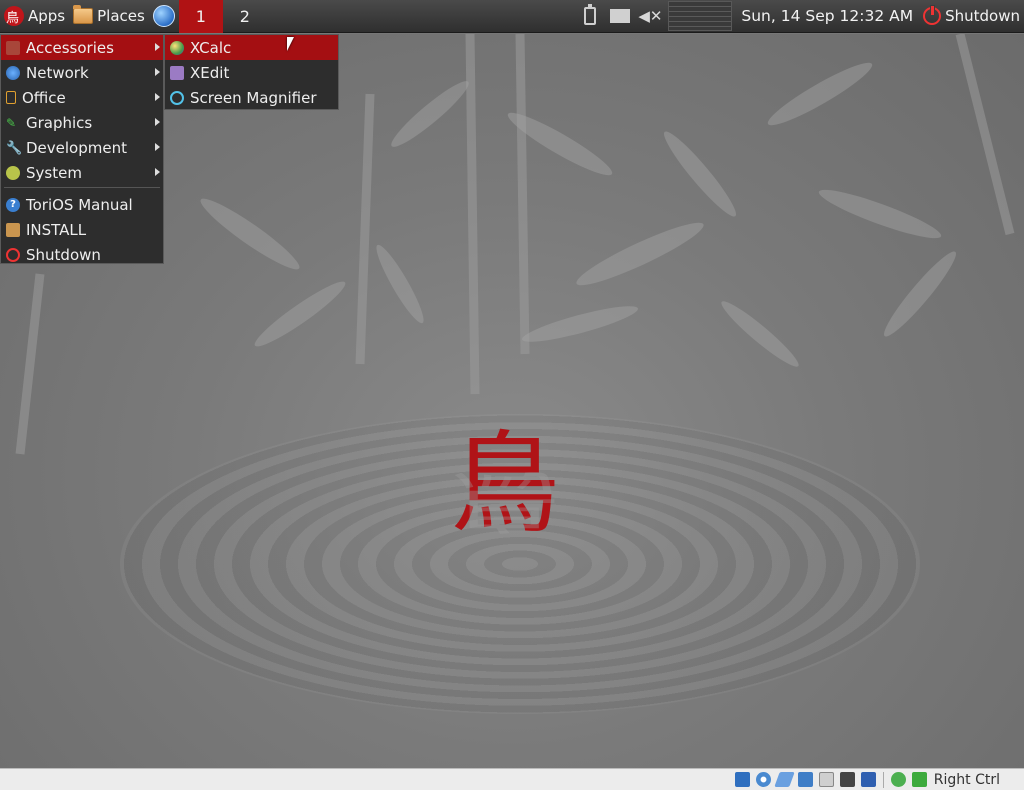 This screenshot has height=790, width=1024. Describe the element at coordinates (292, 44) in the screenshot. I see `mouse-pointer-icon` at that location.